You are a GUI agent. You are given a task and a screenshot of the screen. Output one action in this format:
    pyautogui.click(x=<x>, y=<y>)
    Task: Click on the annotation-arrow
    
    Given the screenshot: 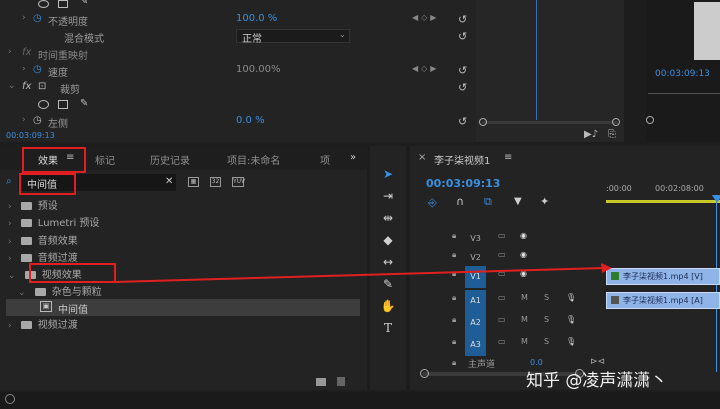 What is the action you would take?
    pyautogui.click(x=363, y=273)
    